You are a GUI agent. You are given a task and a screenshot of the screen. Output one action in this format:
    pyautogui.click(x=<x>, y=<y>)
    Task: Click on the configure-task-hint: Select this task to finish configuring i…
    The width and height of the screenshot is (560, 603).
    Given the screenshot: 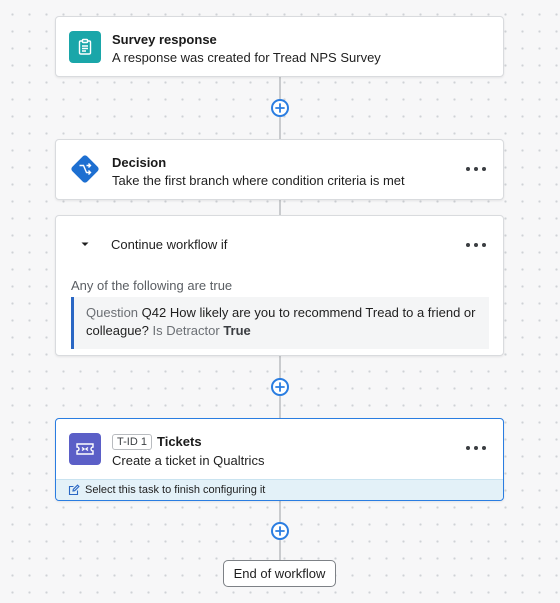 What is the action you would take?
    pyautogui.click(x=279, y=489)
    